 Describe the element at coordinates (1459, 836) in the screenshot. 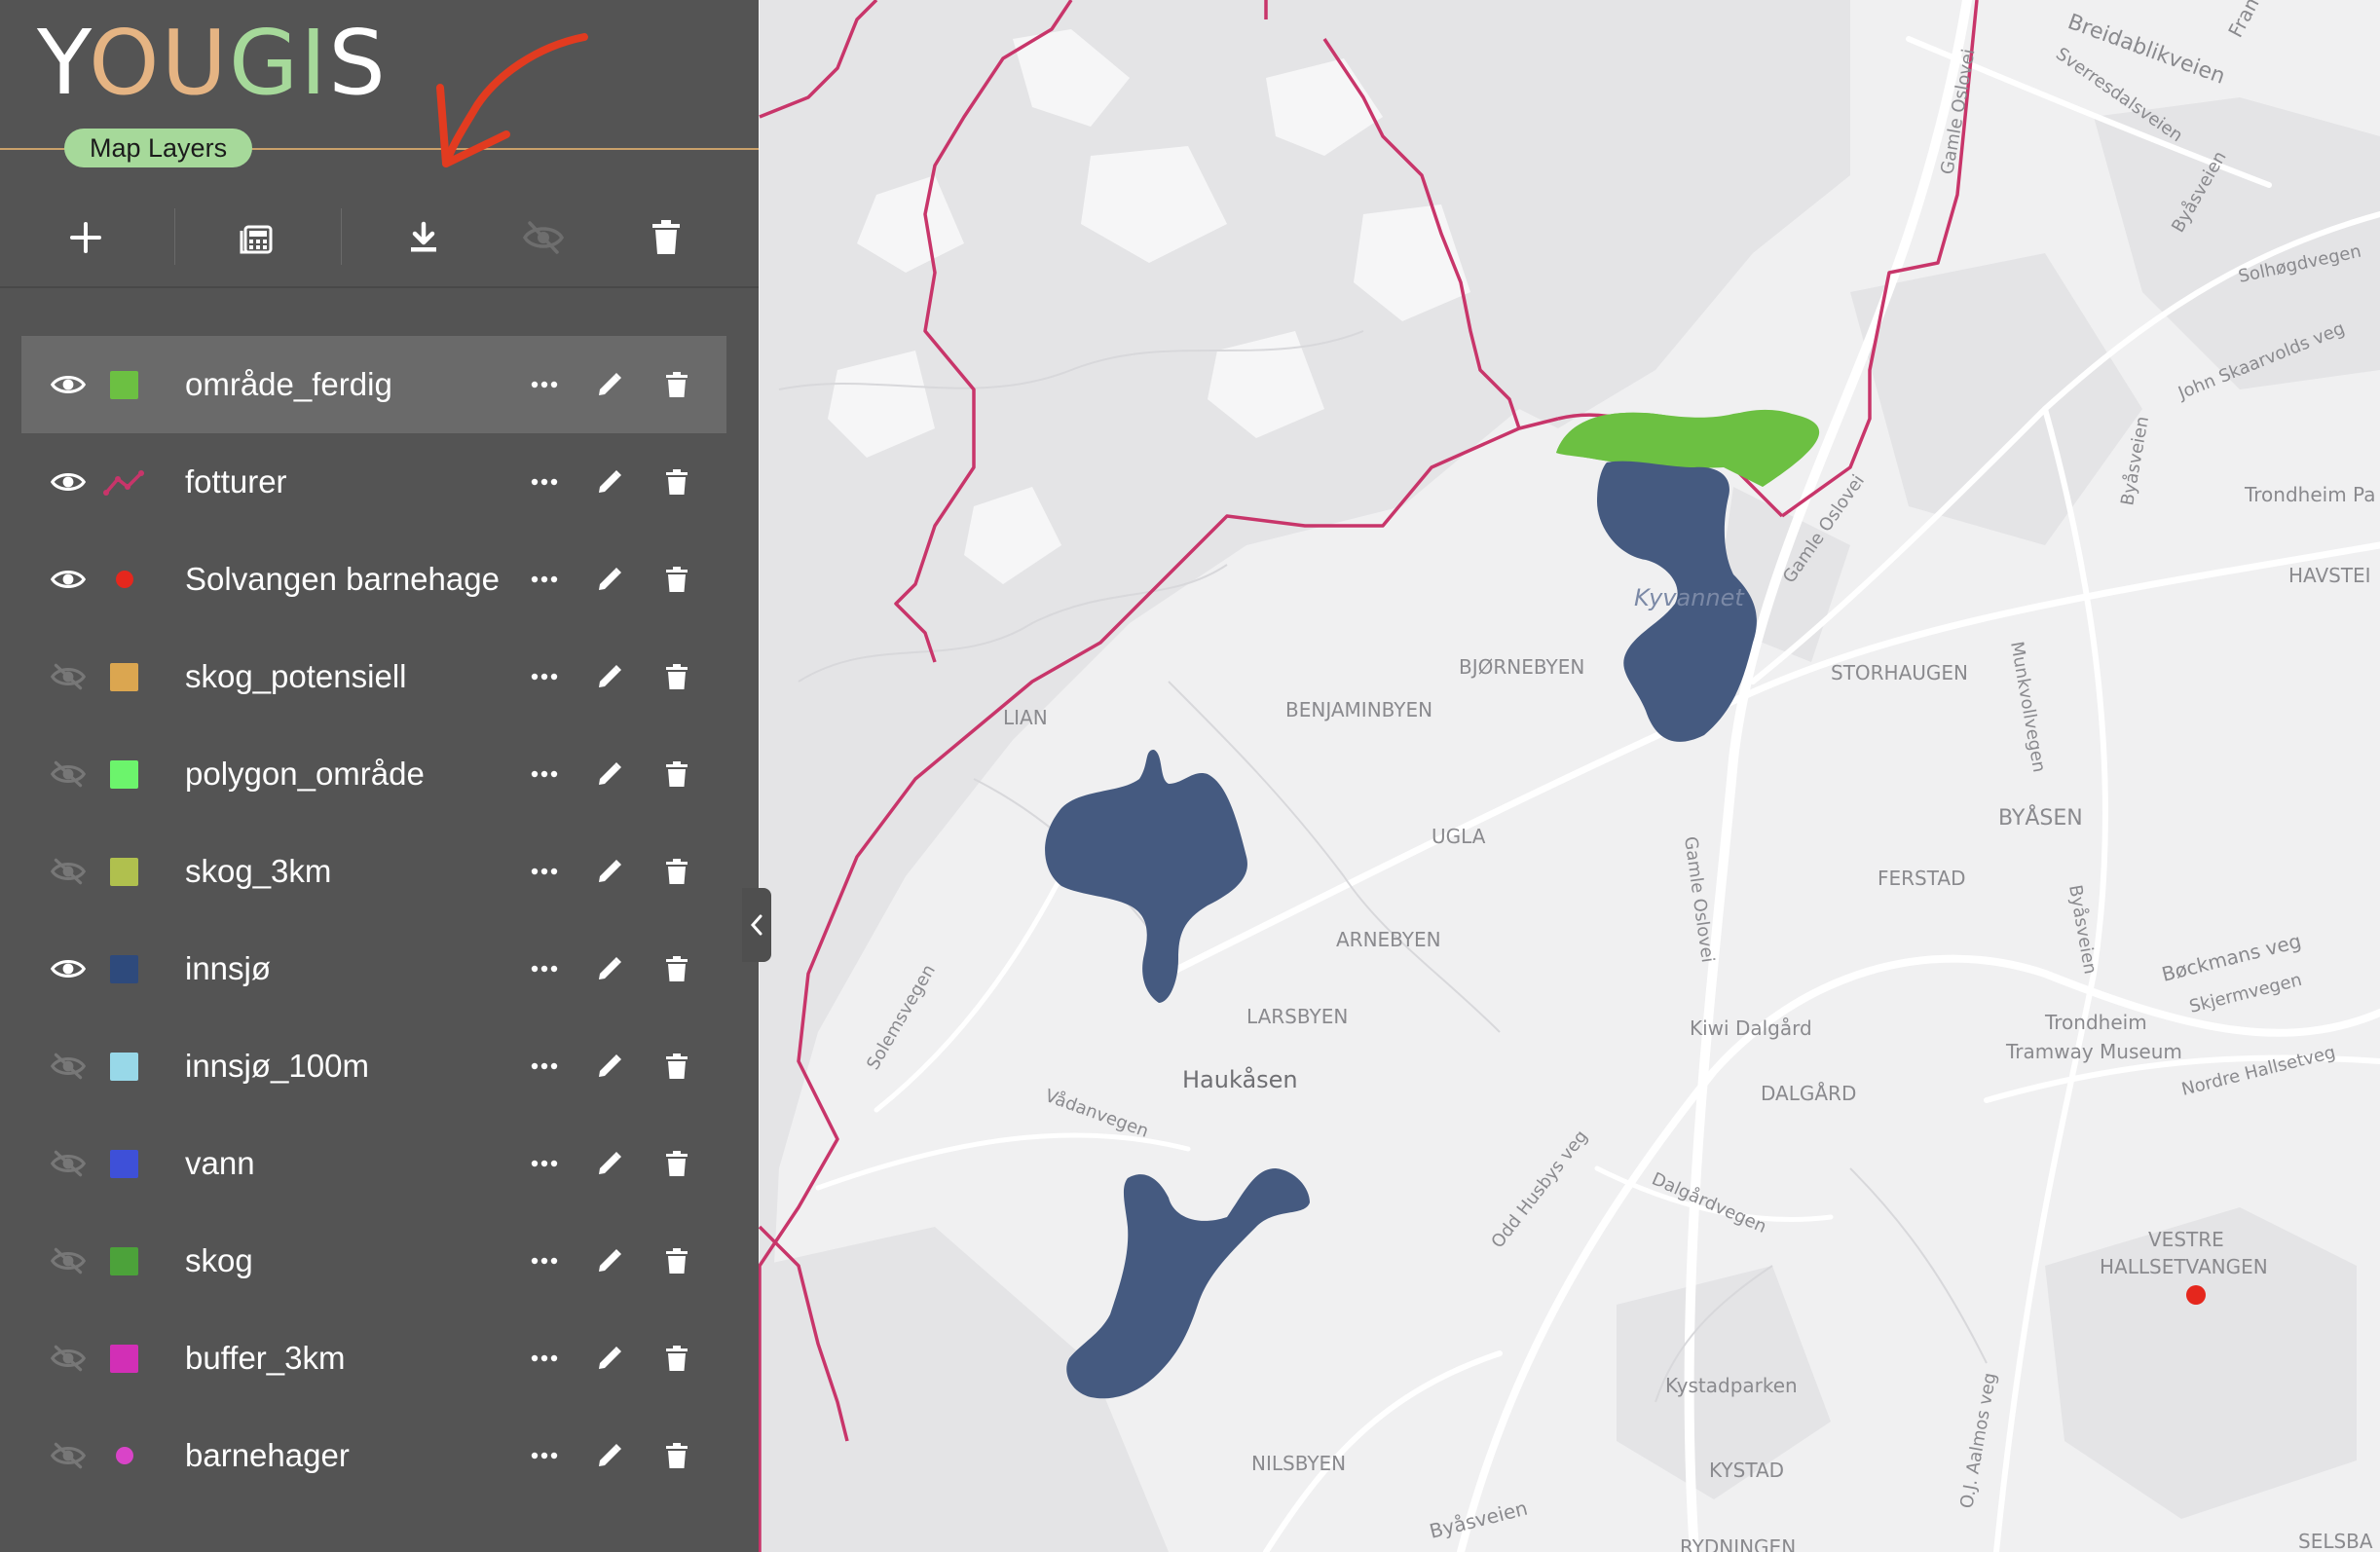

I see `map-label: UGLA` at that location.